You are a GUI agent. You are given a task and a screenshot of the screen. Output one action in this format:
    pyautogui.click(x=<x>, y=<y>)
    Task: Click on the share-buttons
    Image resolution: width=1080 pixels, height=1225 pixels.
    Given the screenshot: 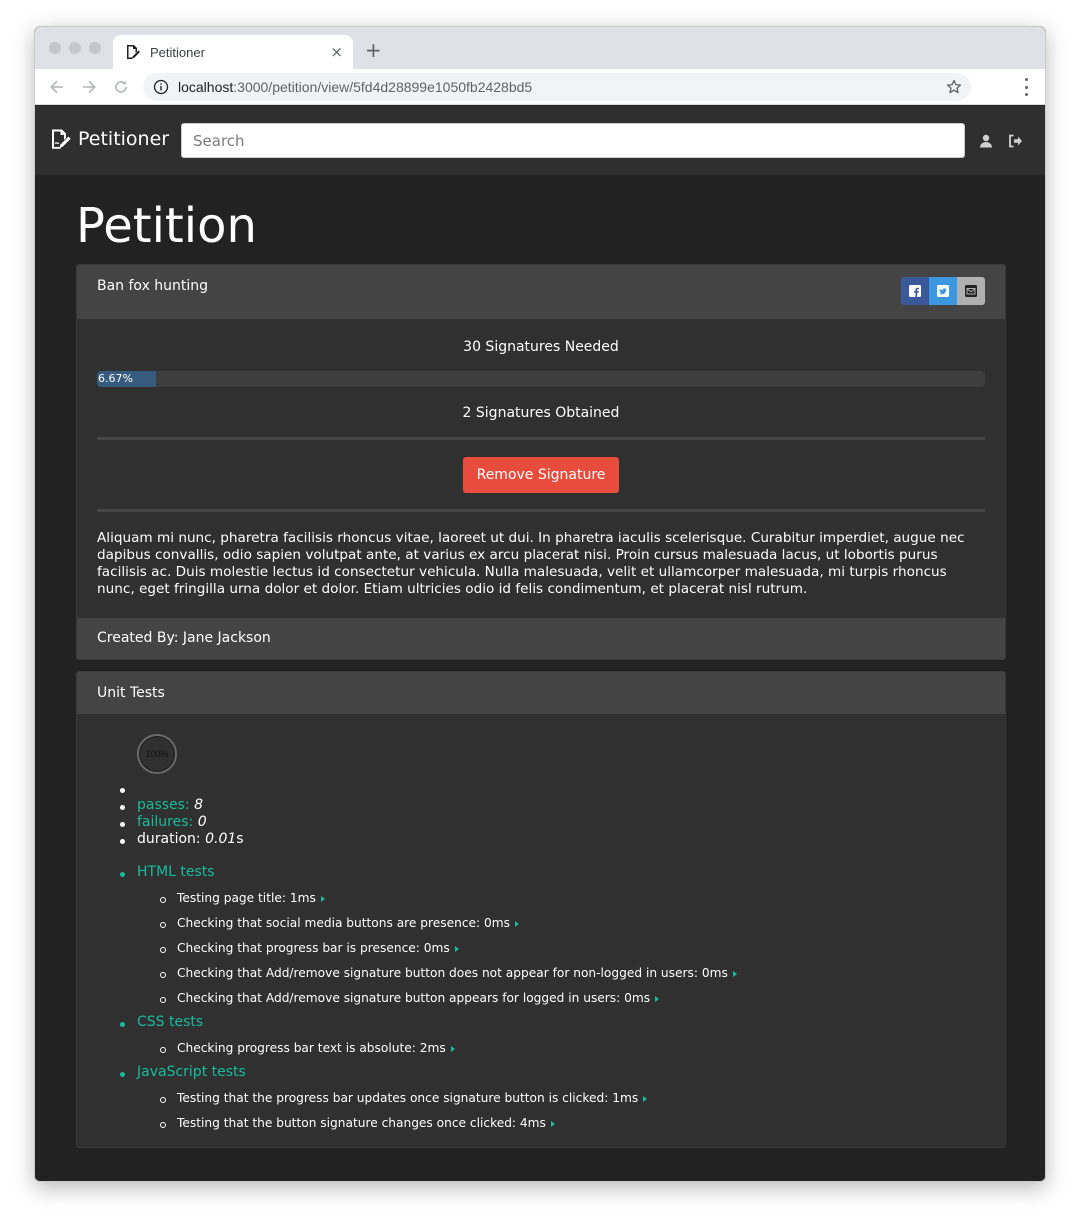 What is the action you would take?
    pyautogui.click(x=943, y=291)
    